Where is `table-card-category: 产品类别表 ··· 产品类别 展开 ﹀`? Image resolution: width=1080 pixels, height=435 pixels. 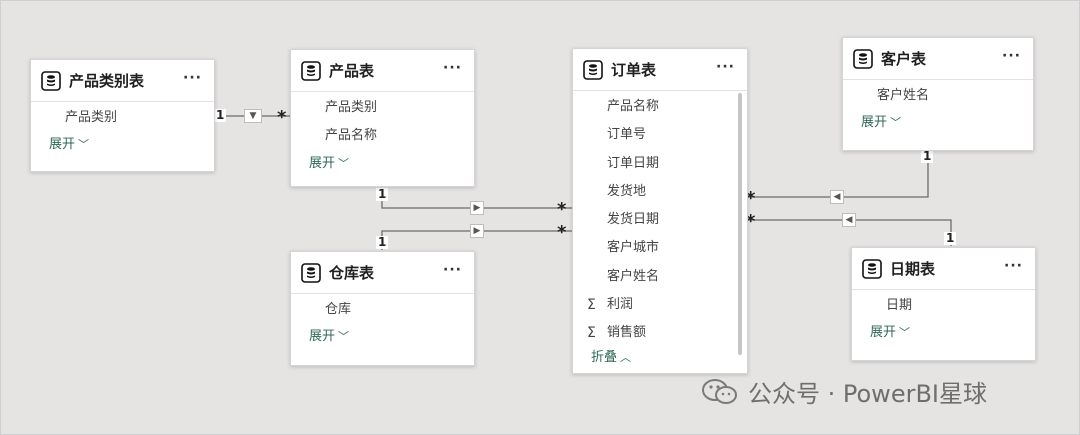 table-card-category: 产品类别表 ··· 产品类别 展开 ﹀ is located at coordinates (122, 115).